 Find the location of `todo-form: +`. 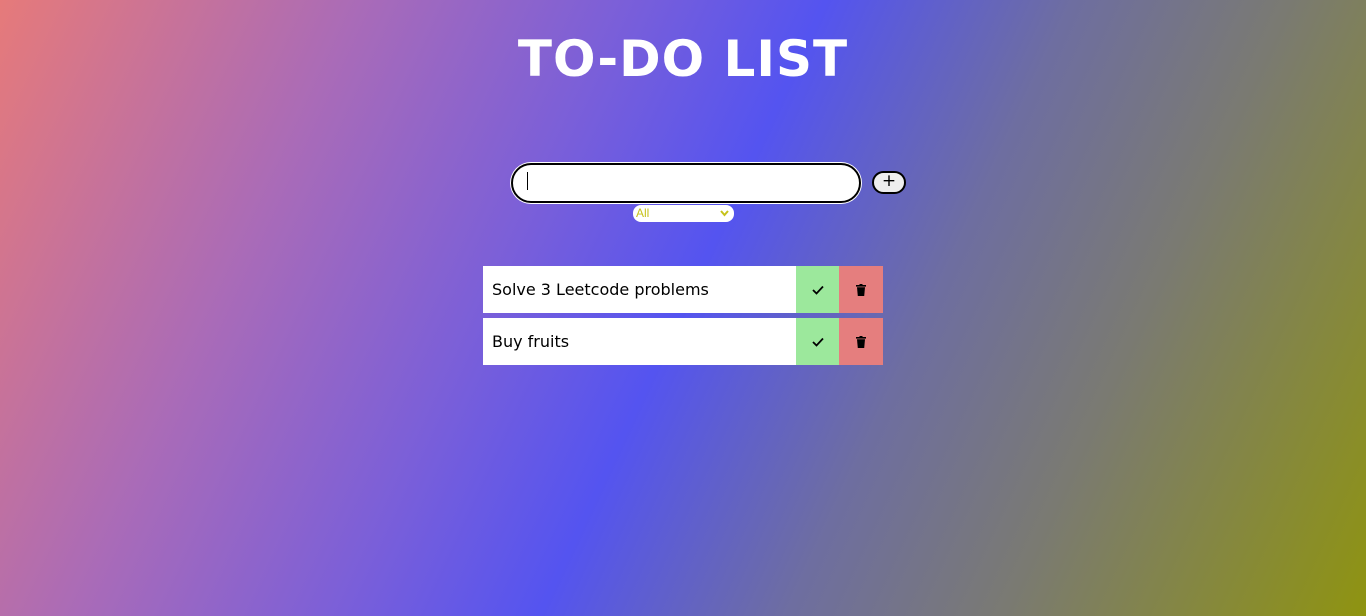

todo-form: + is located at coordinates (711, 183).